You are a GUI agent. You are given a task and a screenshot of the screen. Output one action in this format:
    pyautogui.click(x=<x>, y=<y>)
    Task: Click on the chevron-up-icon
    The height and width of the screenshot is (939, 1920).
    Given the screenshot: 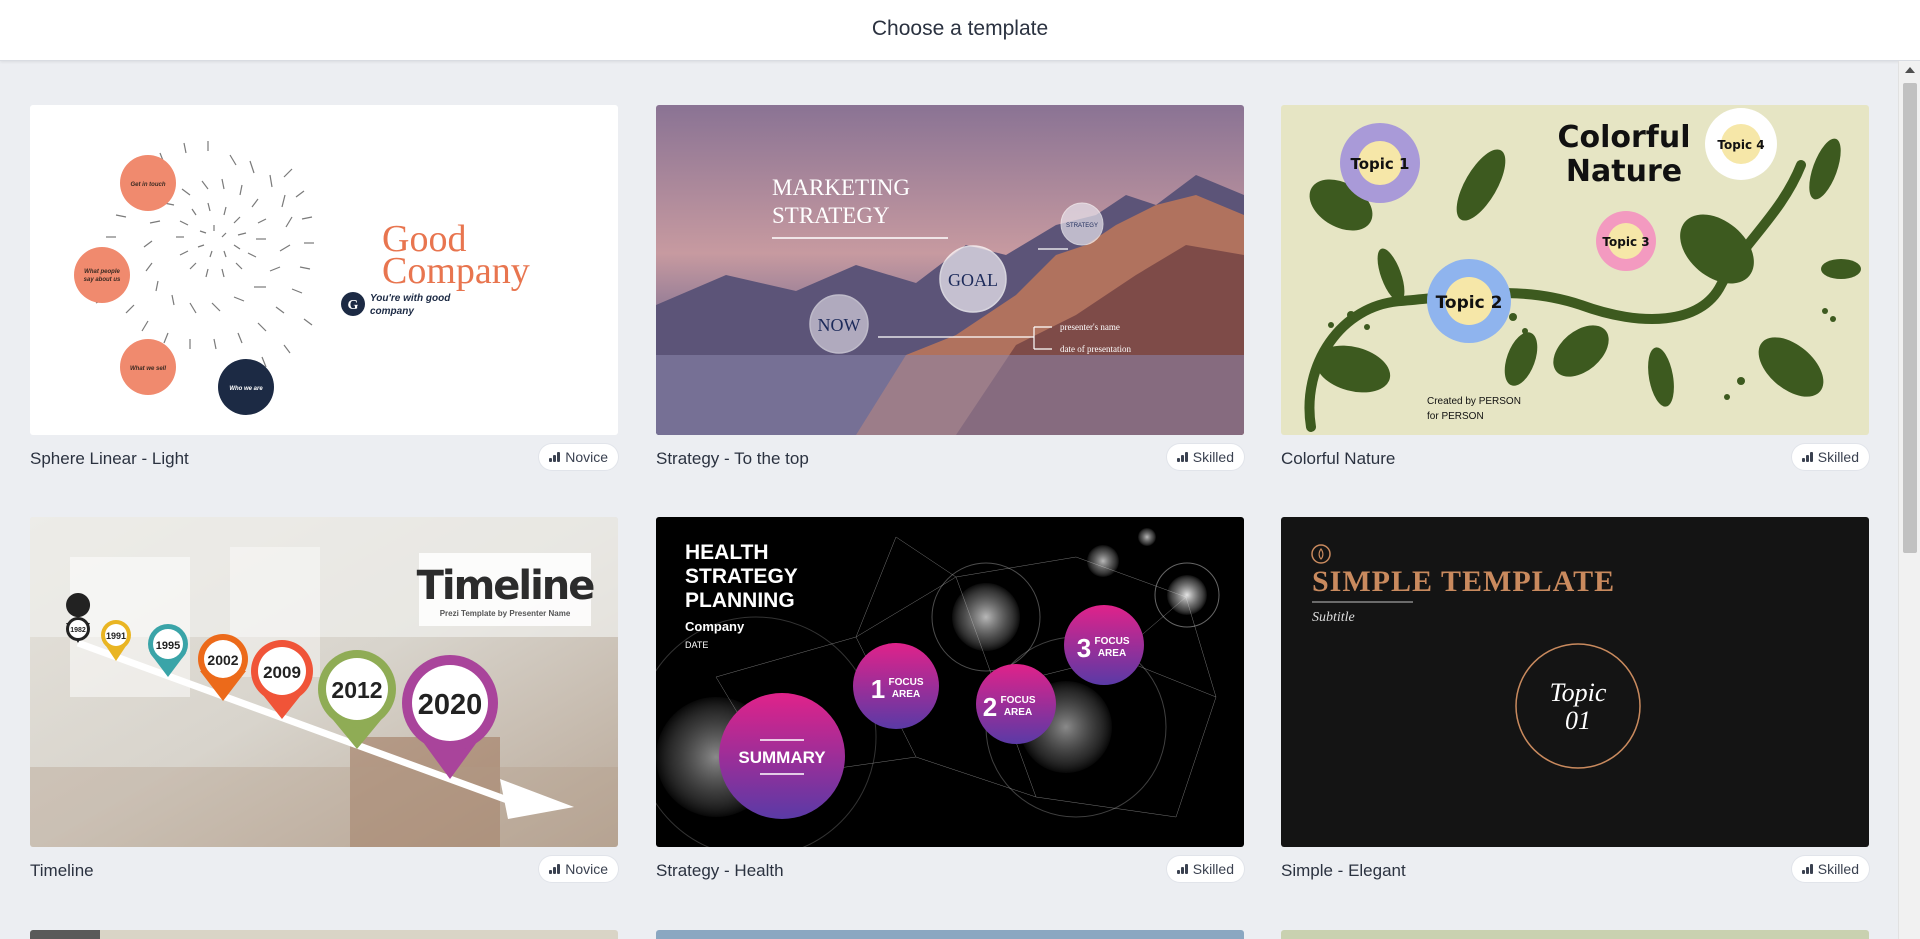 What is the action you would take?
    pyautogui.click(x=1910, y=70)
    